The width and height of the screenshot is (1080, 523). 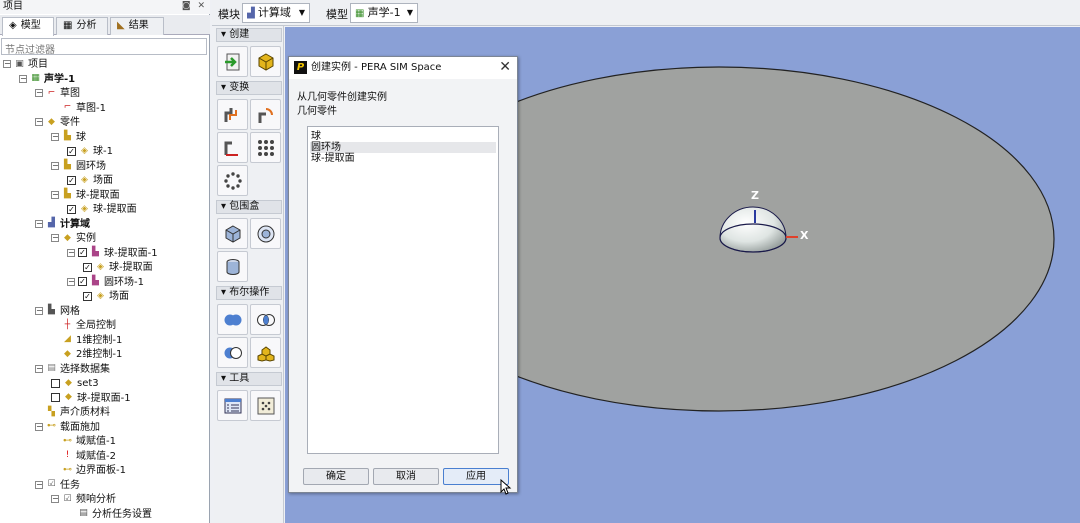 What do you see at coordinates (82, 26) in the screenshot?
I see `tab-analysis: ▦ 分析` at bounding box center [82, 26].